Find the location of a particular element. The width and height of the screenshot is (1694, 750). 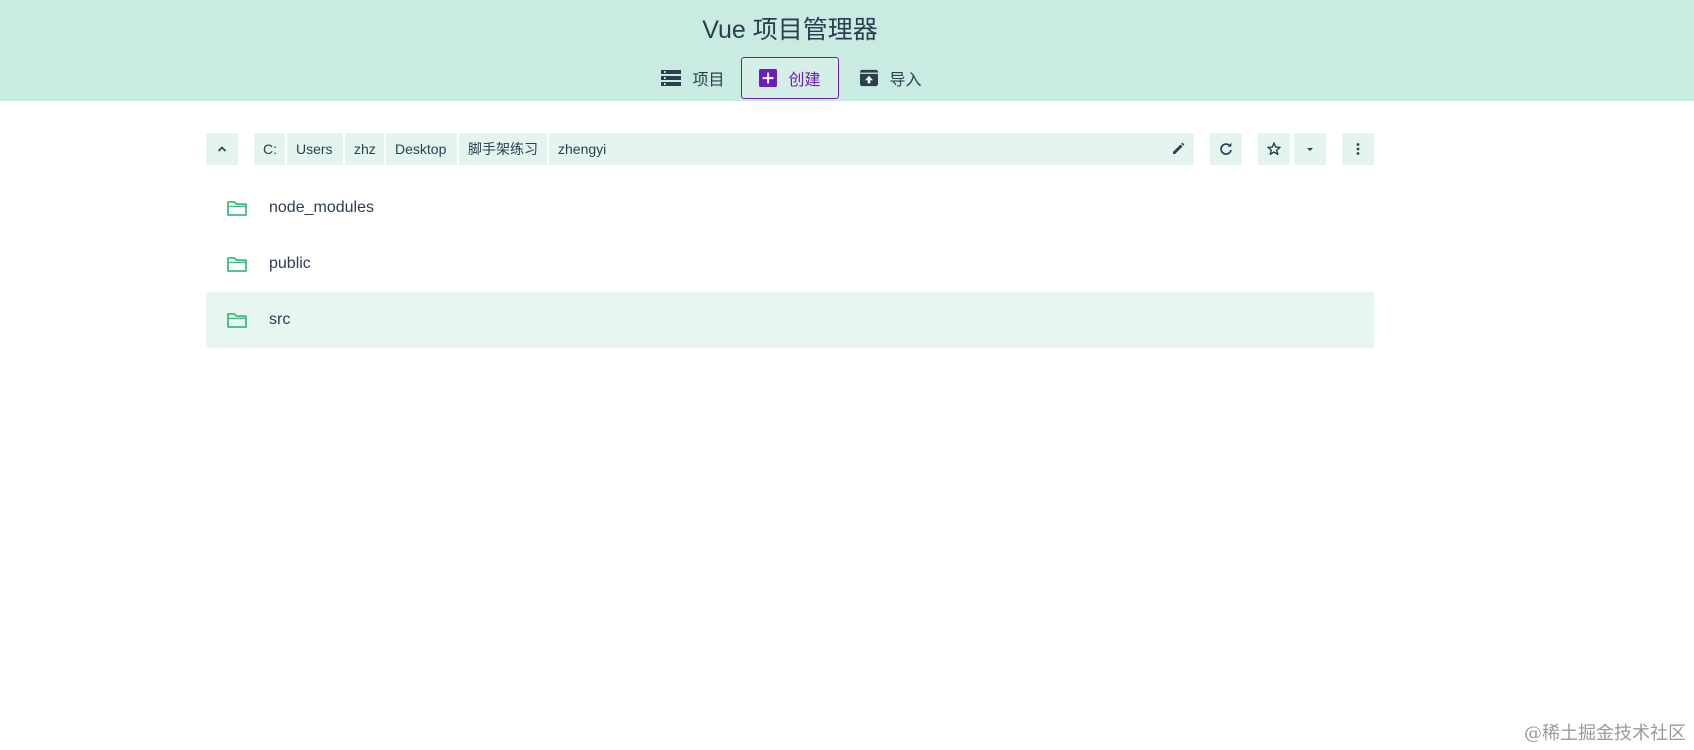

star-outline-icon is located at coordinates (1274, 149).